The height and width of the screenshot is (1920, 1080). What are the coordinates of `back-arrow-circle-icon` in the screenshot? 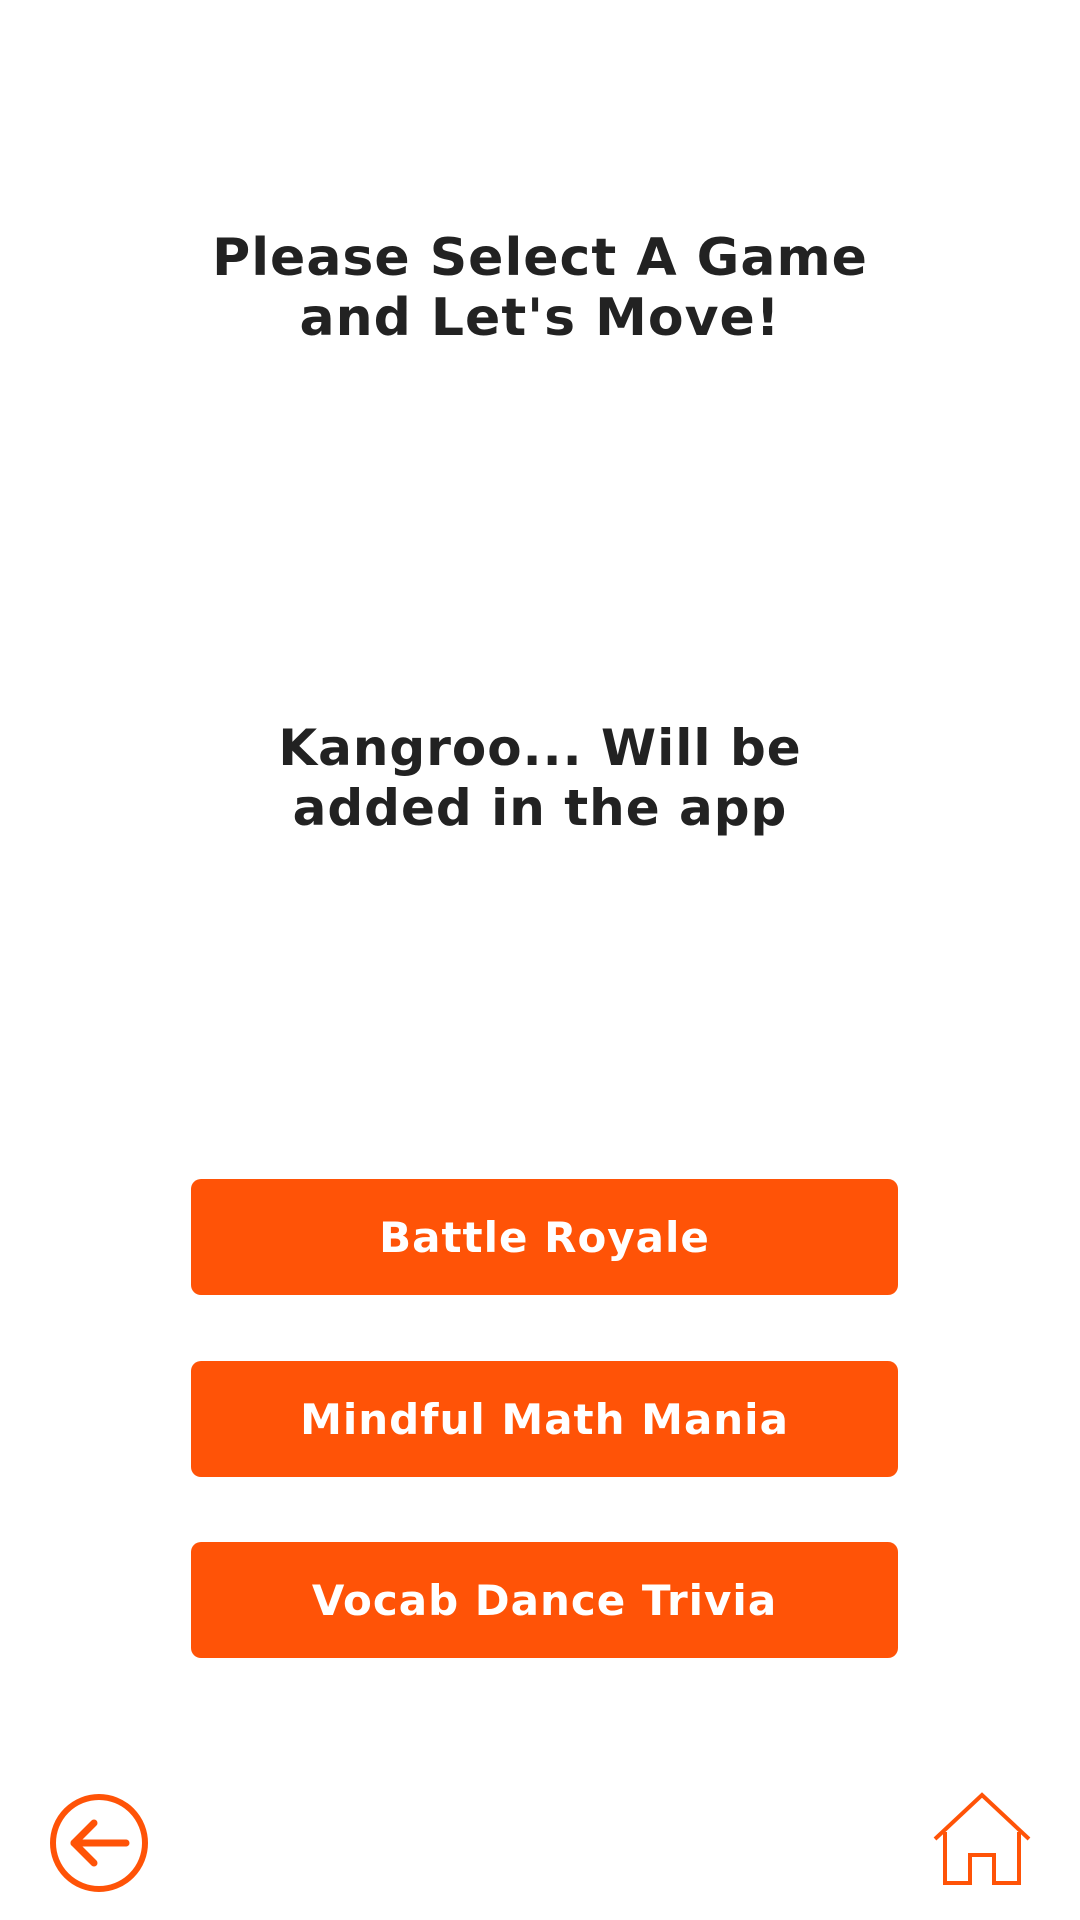 It's located at (99, 1843).